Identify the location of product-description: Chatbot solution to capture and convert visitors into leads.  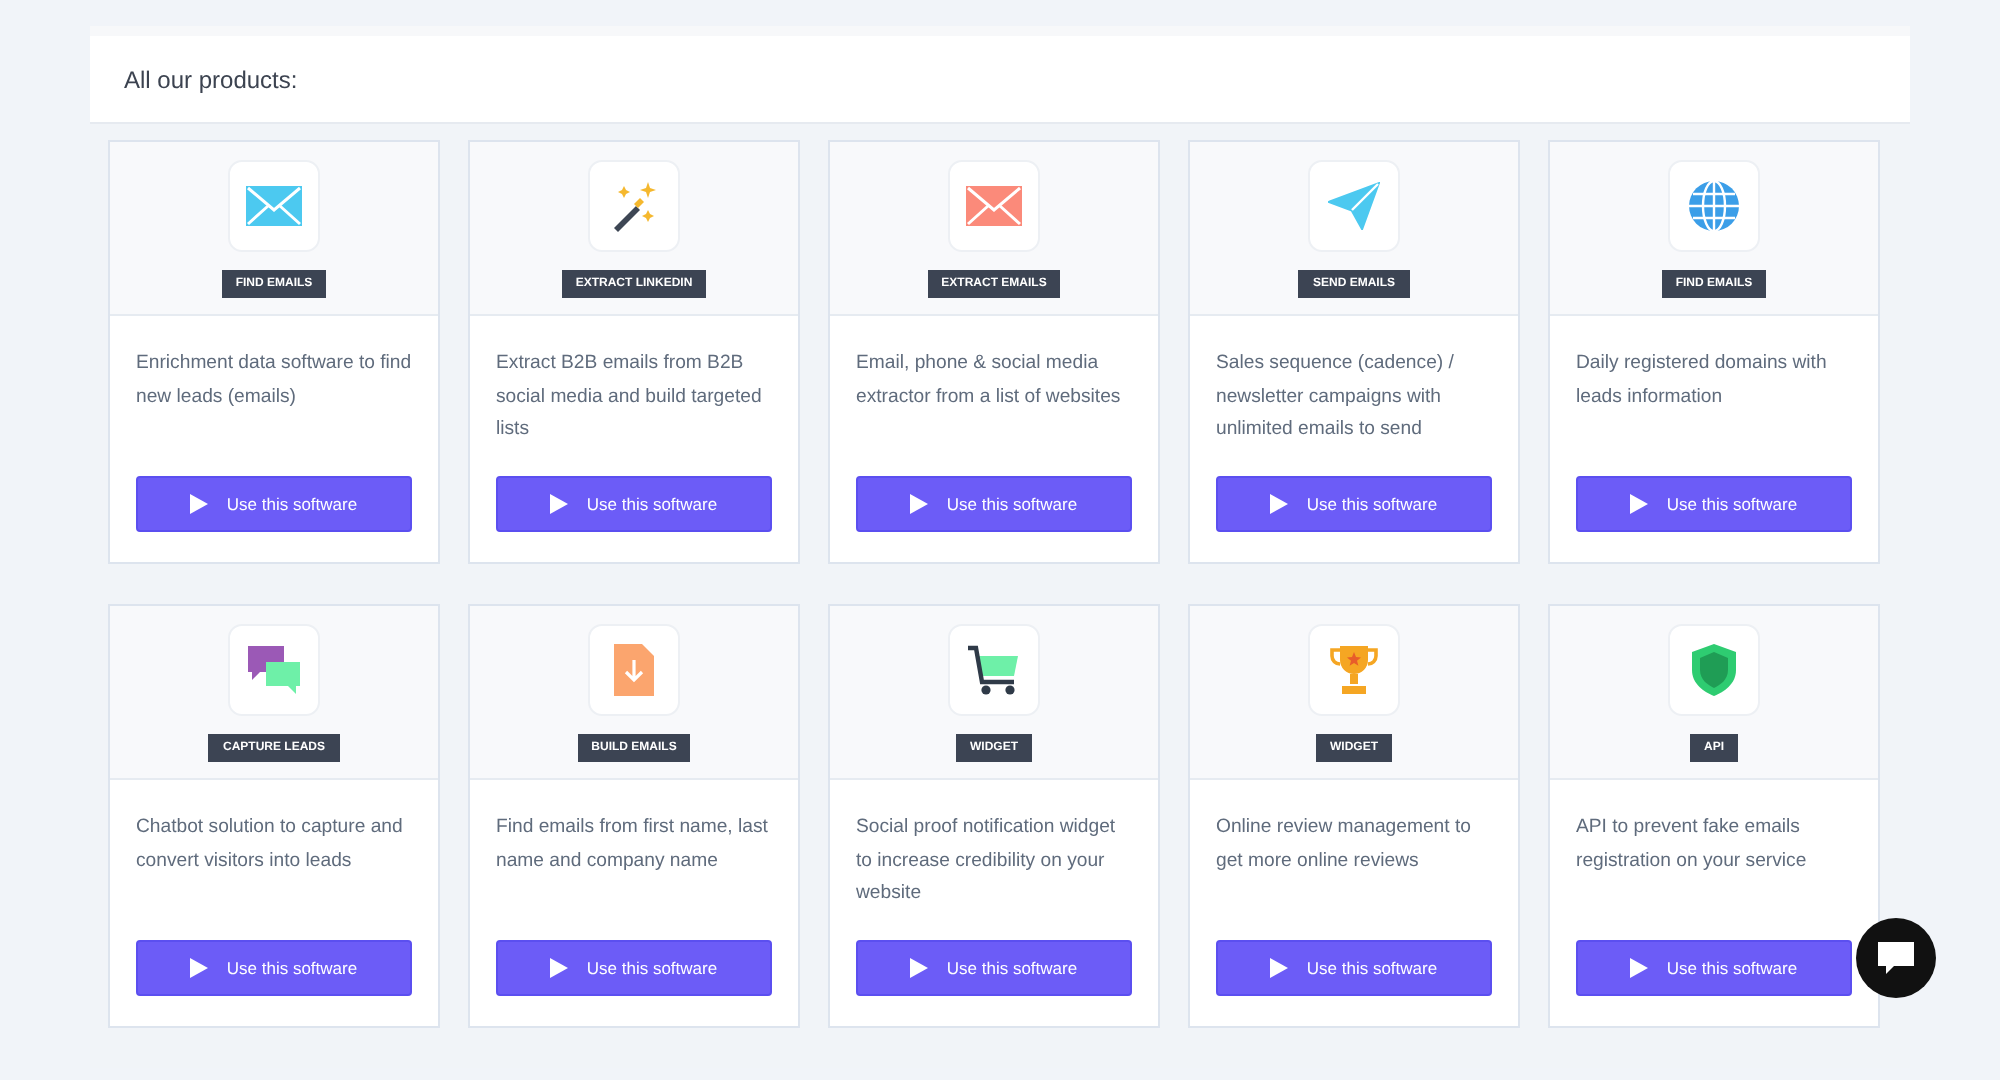
(270, 844).